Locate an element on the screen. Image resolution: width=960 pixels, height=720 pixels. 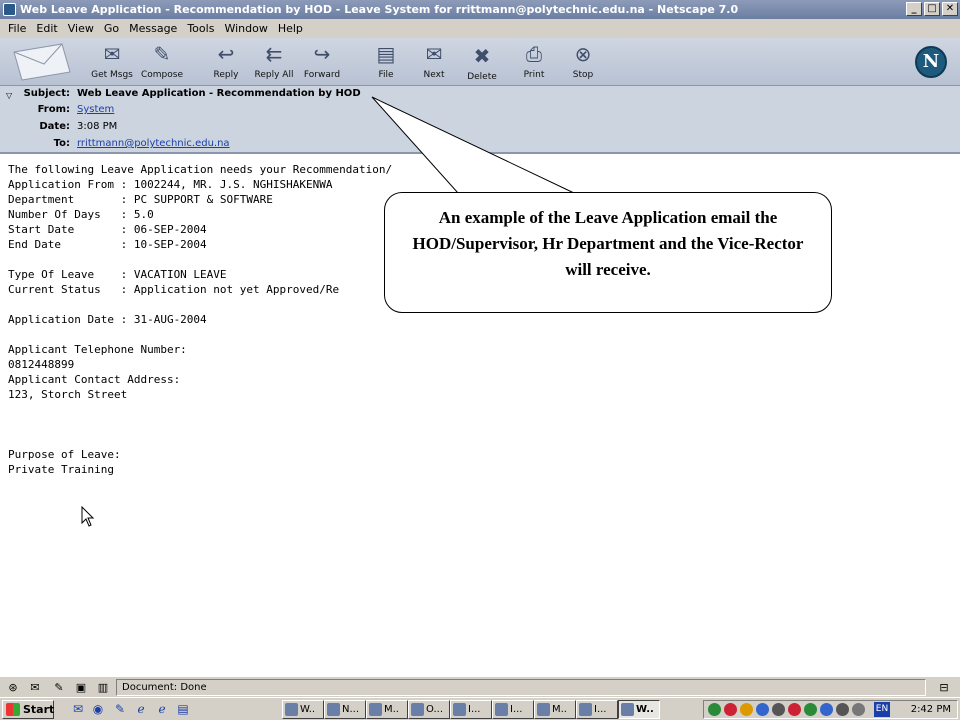
mouse-cursor-icon is located at coordinates (88, 516).